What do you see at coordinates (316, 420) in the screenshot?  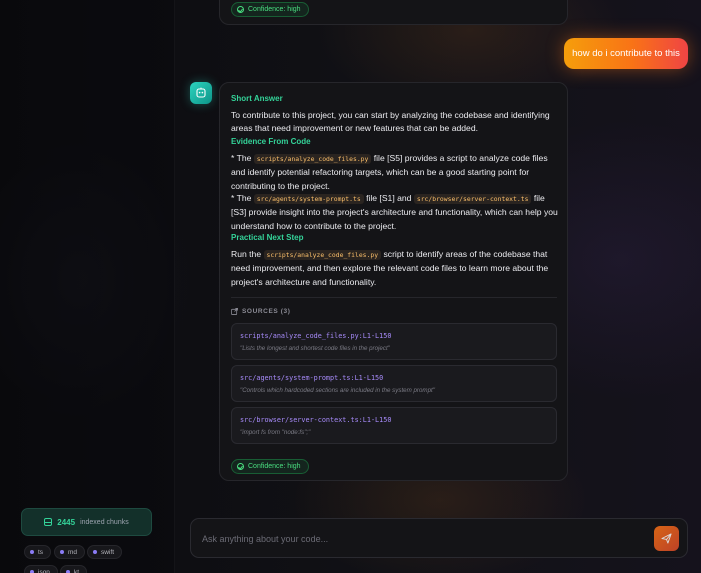 I see `source-path: src/browser/server-context.ts:L1-L150` at bounding box center [316, 420].